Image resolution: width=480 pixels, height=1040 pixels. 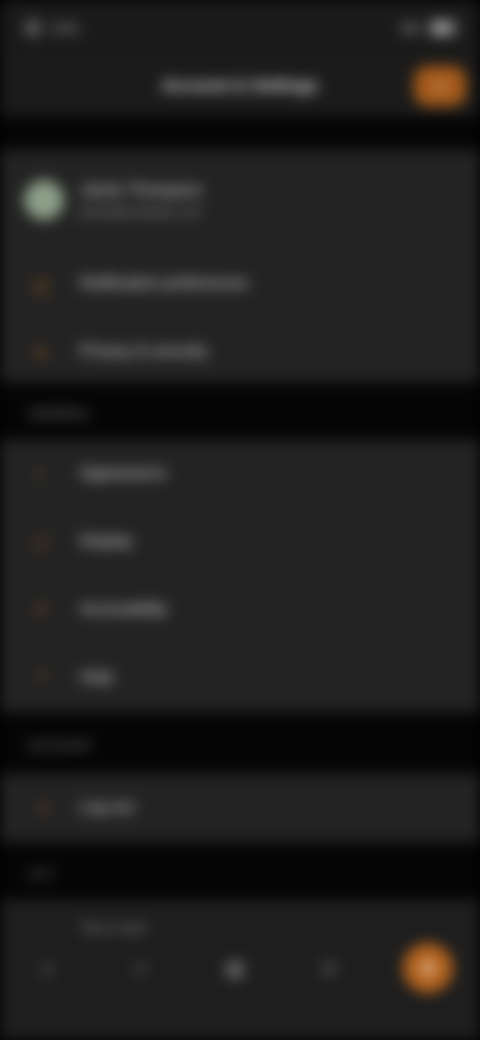 I want to click on profile-email: jamie@example.com, so click(x=141, y=211).